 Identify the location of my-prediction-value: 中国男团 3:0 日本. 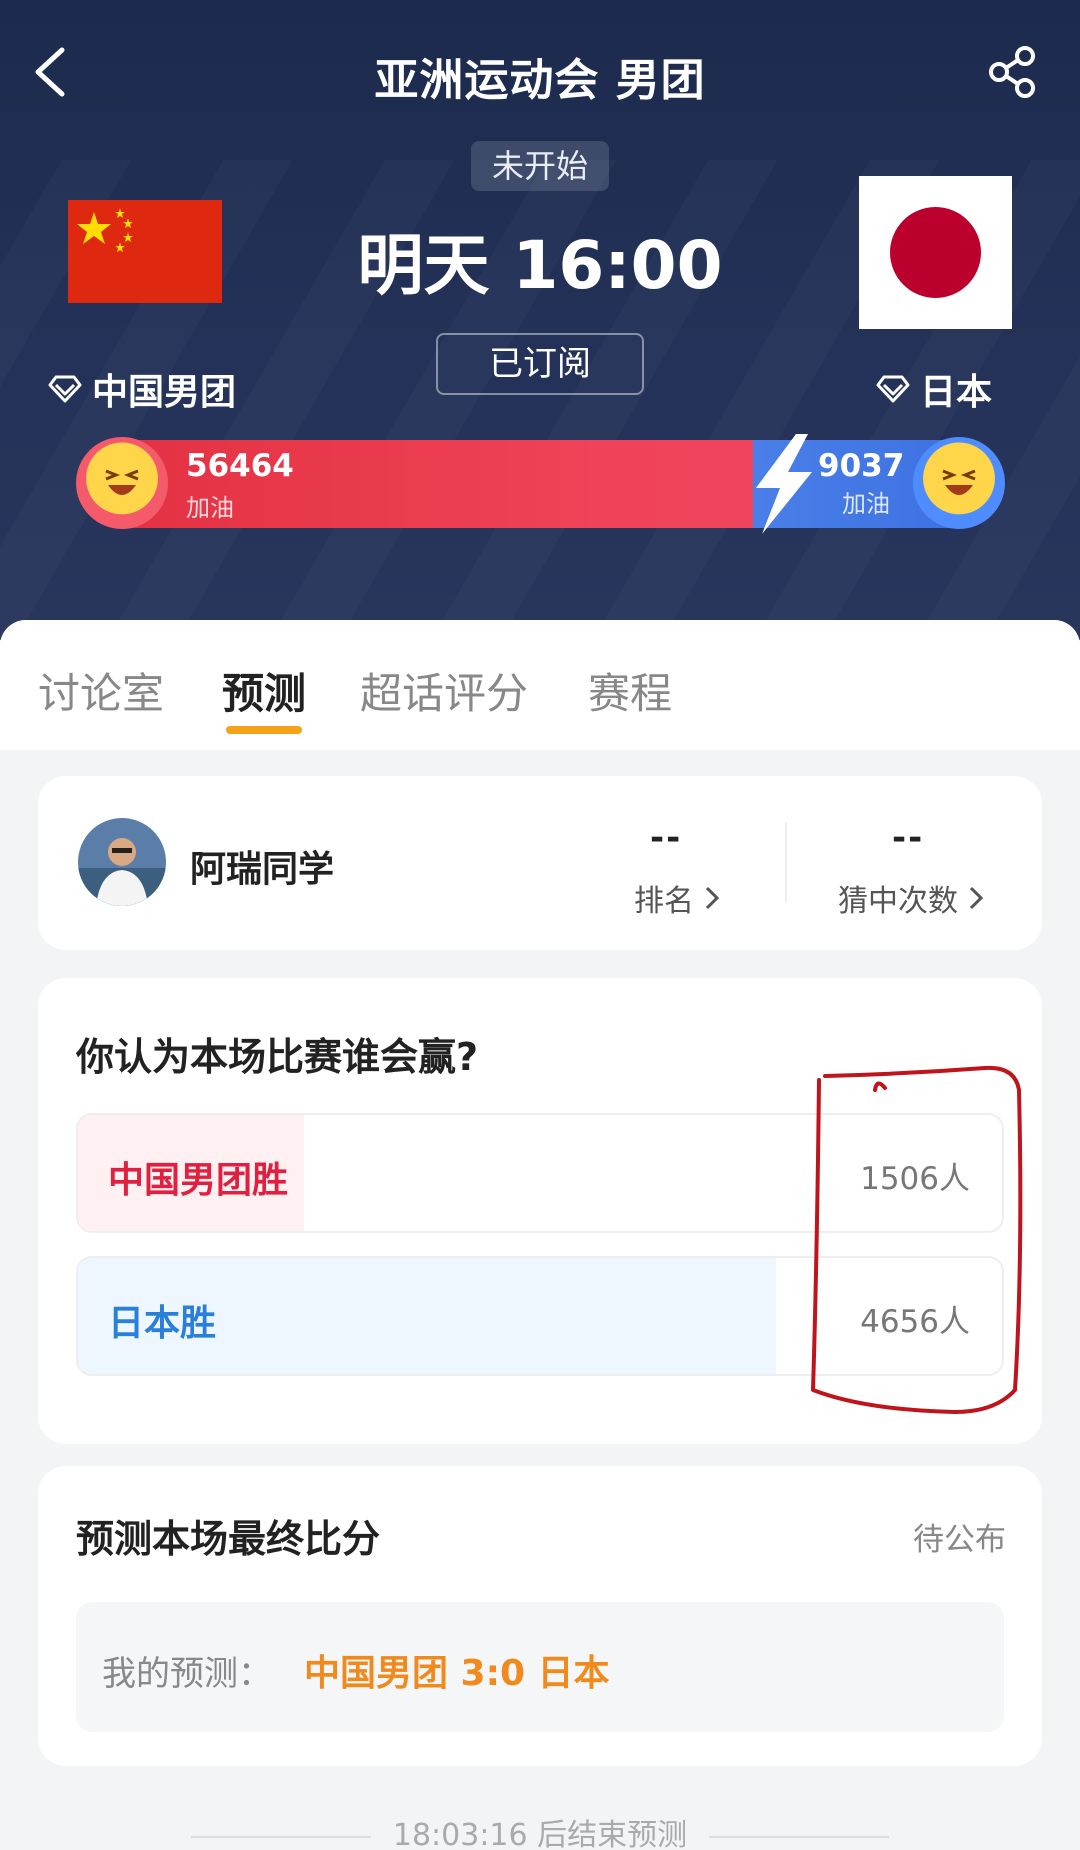
(457, 1673).